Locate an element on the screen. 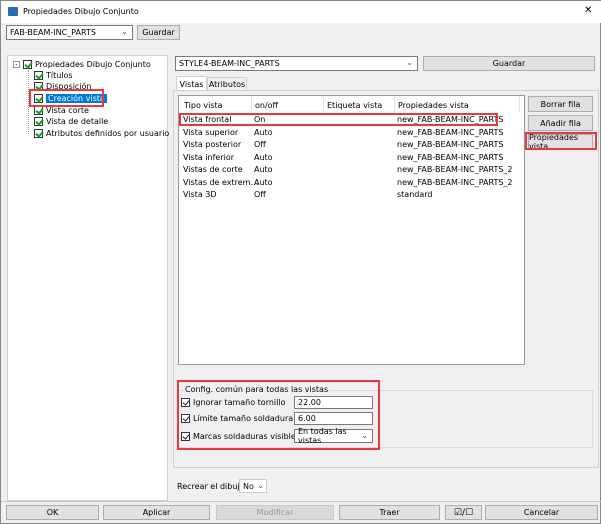  recreate-value: No is located at coordinates (248, 486).